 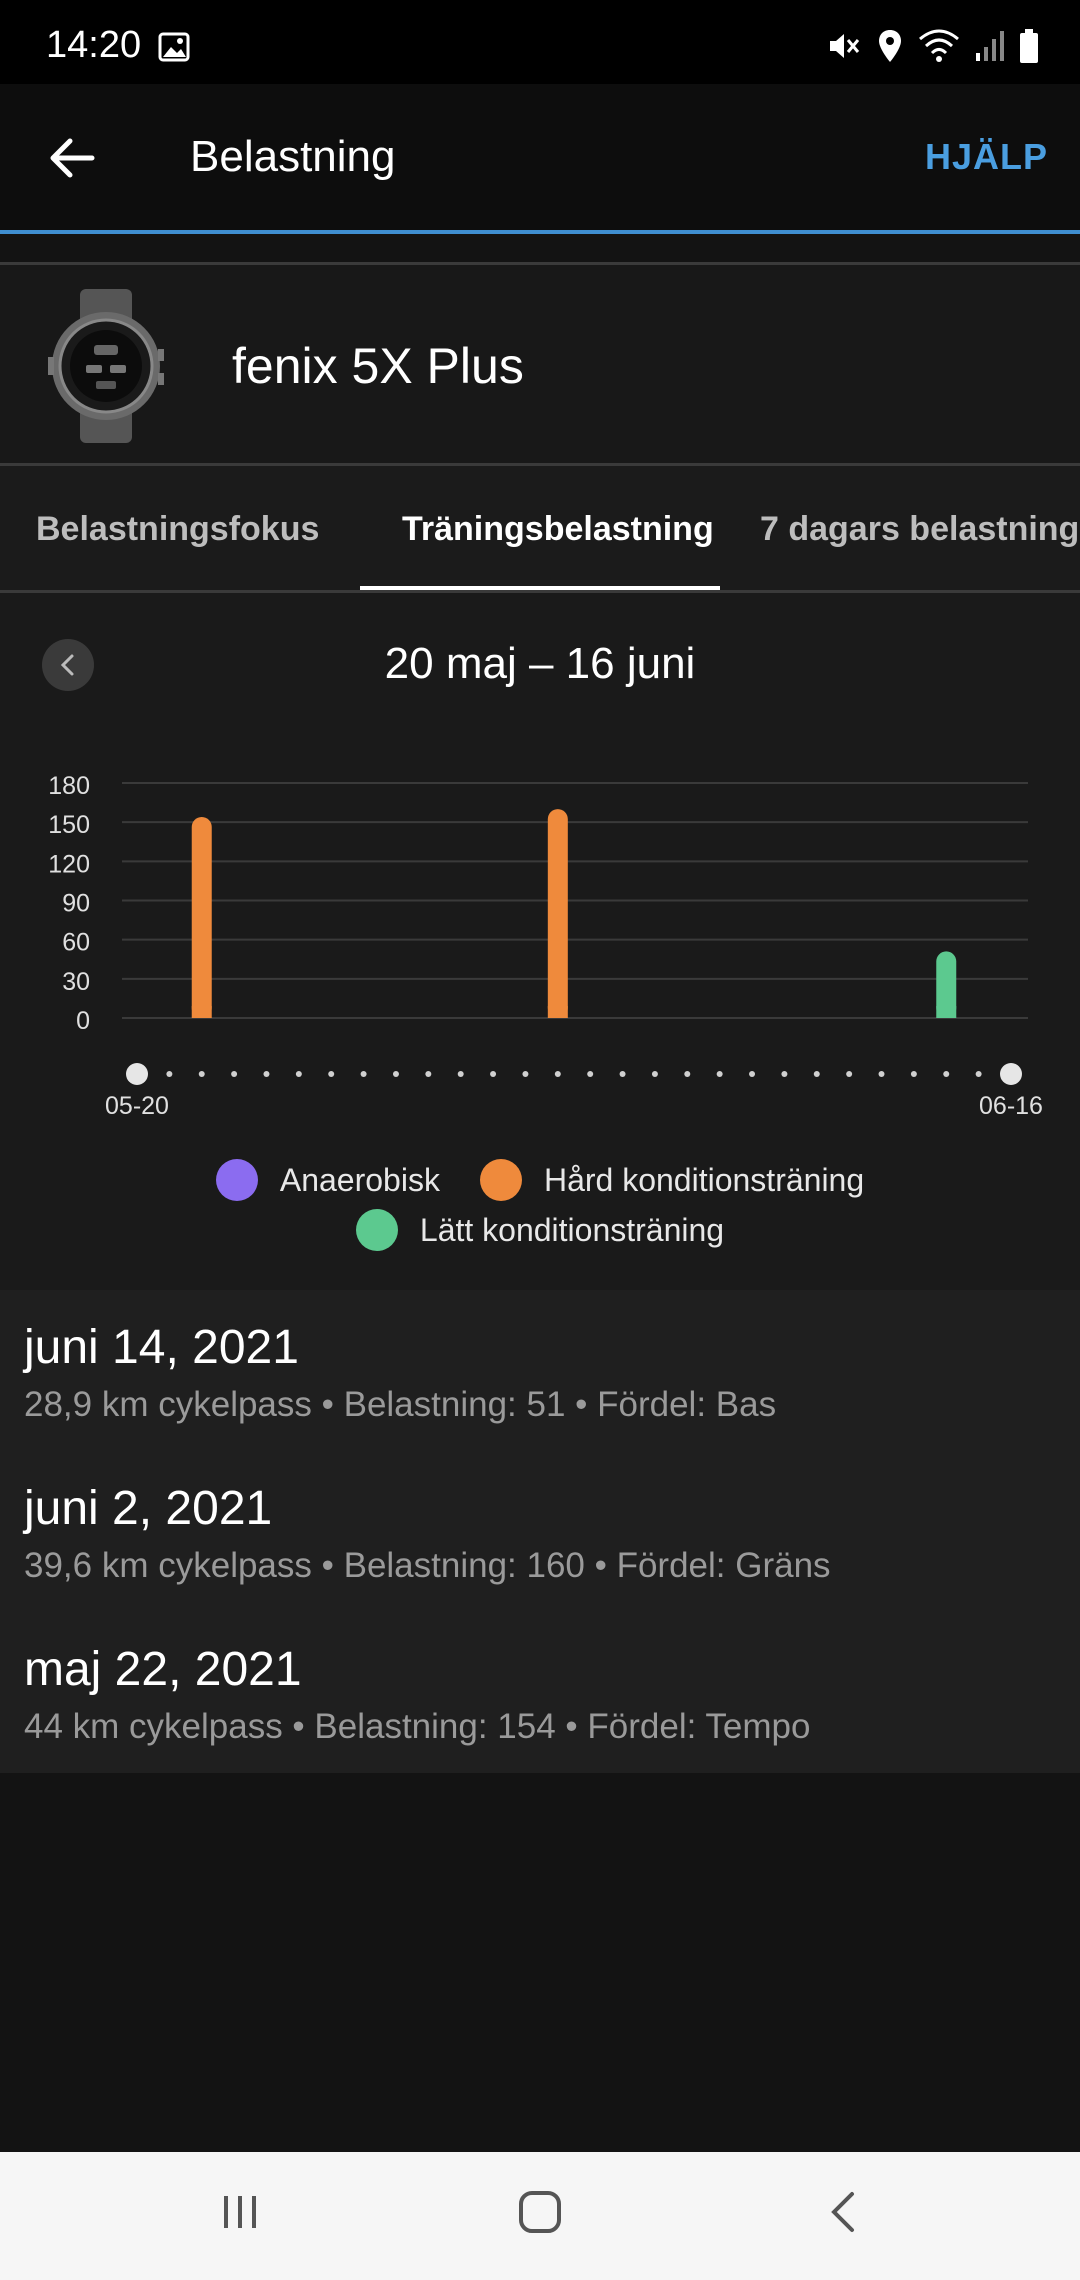 I want to click on legend-dot-hard, so click(x=500, y=1180).